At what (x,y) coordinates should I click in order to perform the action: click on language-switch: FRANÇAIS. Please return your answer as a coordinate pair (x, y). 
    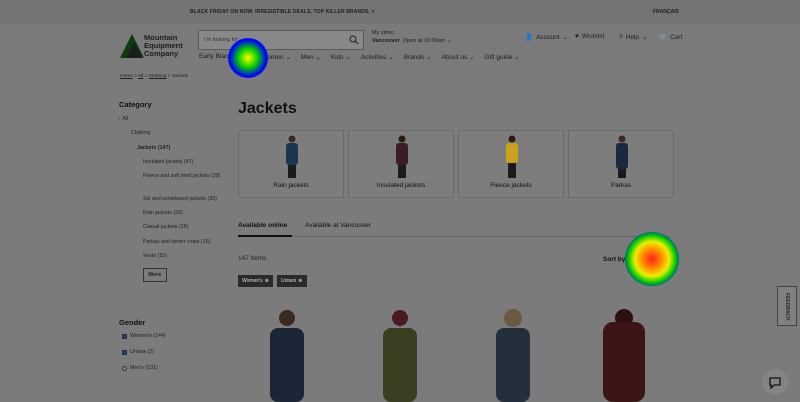
    Looking at the image, I should click on (666, 12).